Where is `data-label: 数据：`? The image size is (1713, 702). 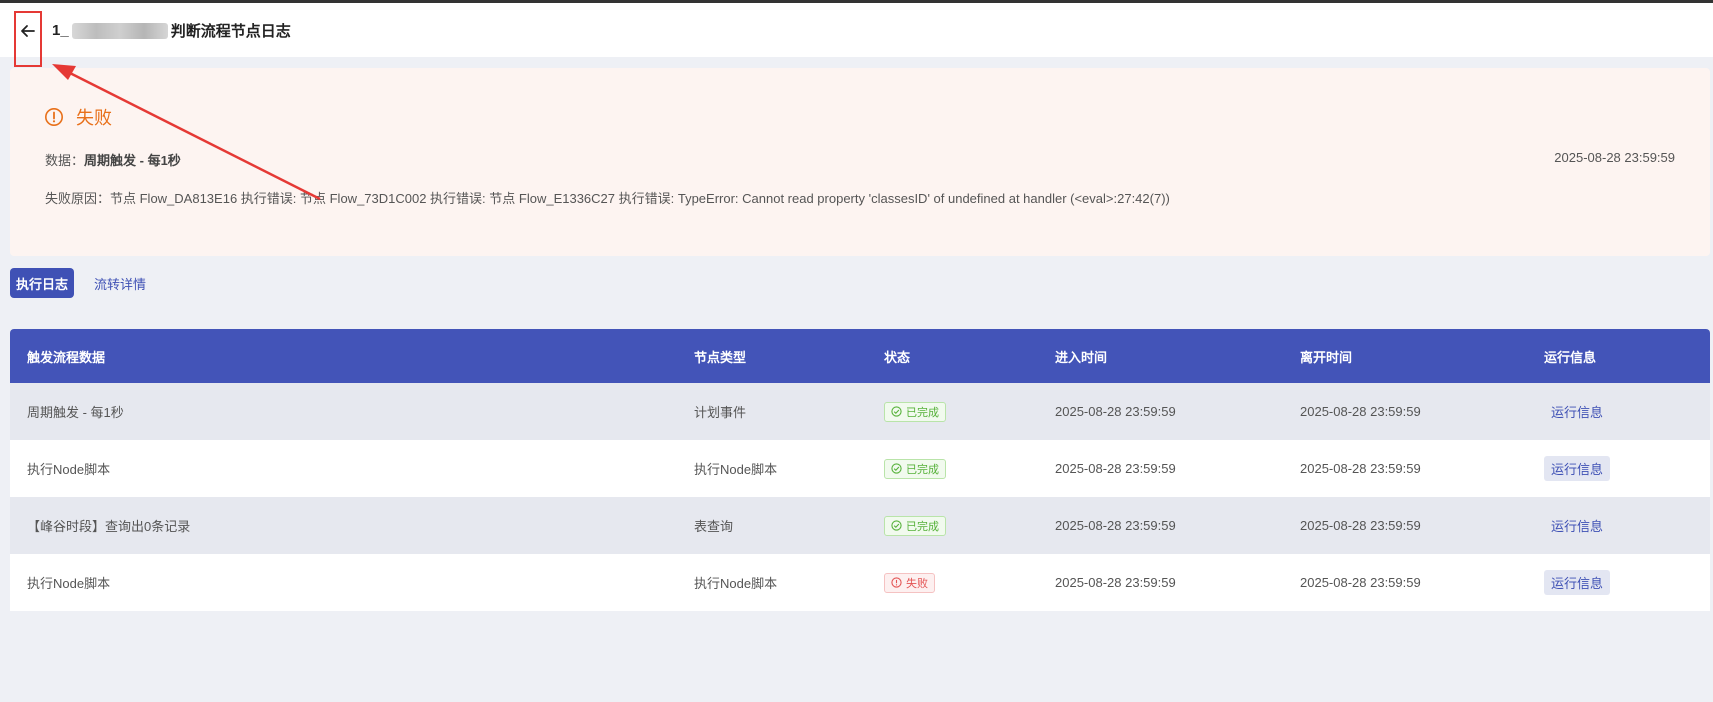
data-label: 数据： is located at coordinates (65, 160).